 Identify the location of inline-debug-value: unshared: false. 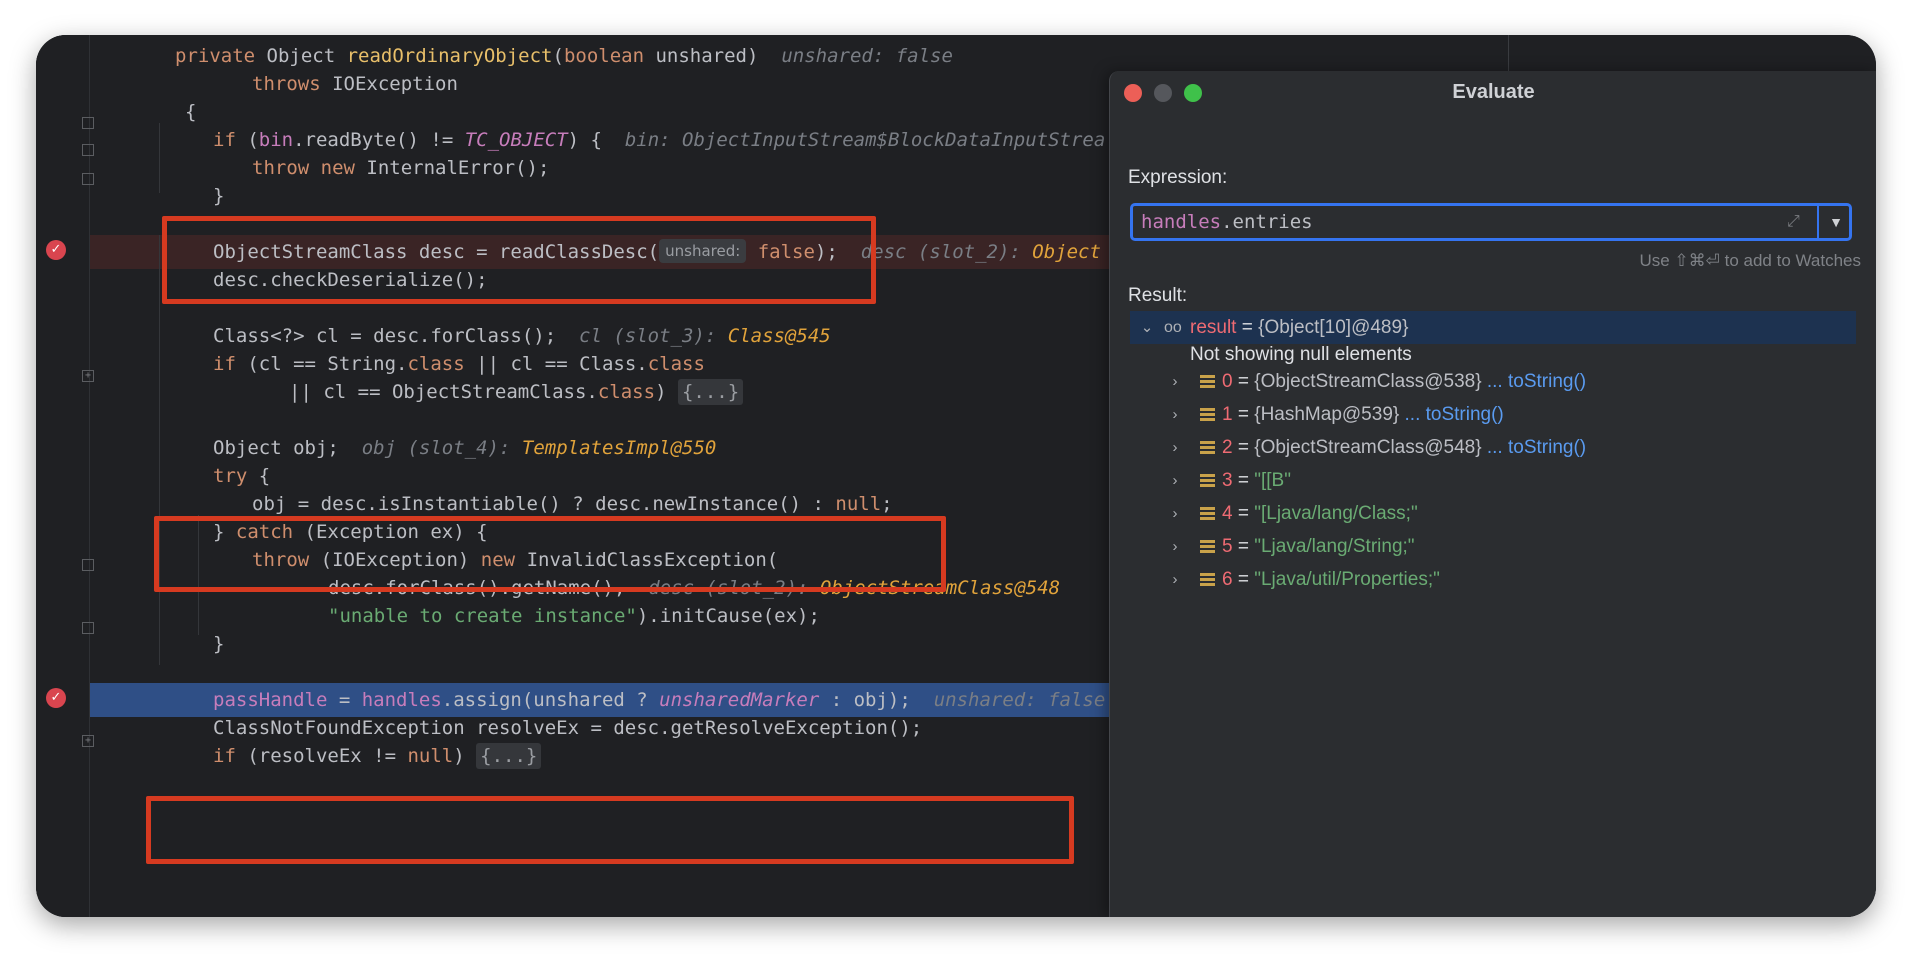
(1019, 700).